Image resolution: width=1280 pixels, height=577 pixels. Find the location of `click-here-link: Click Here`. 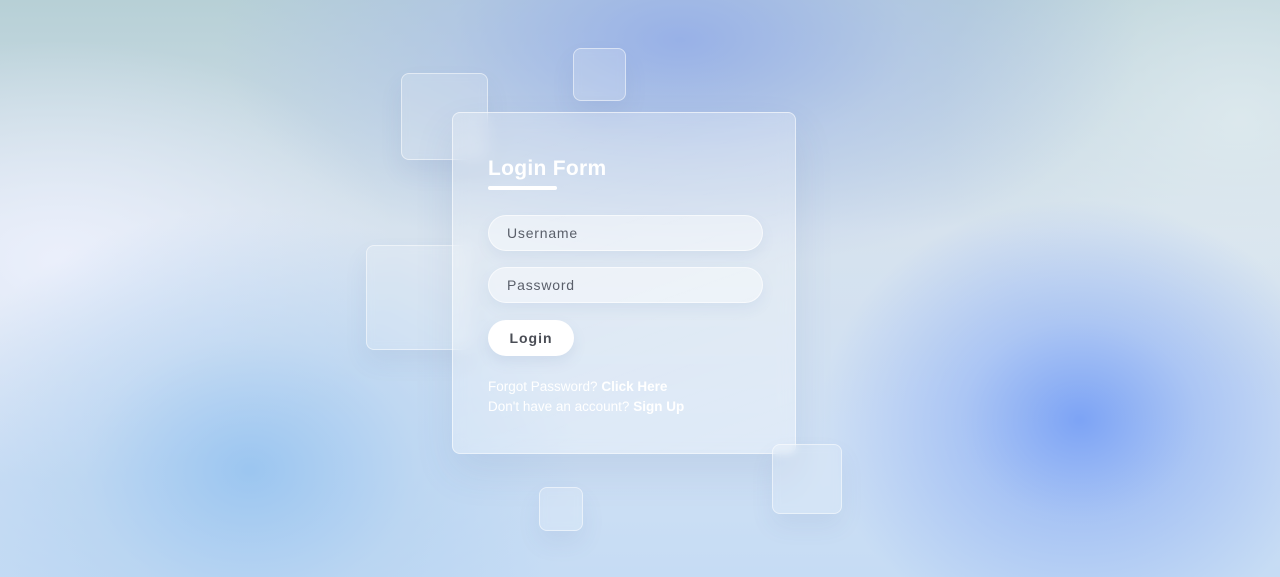

click-here-link: Click Here is located at coordinates (634, 386).